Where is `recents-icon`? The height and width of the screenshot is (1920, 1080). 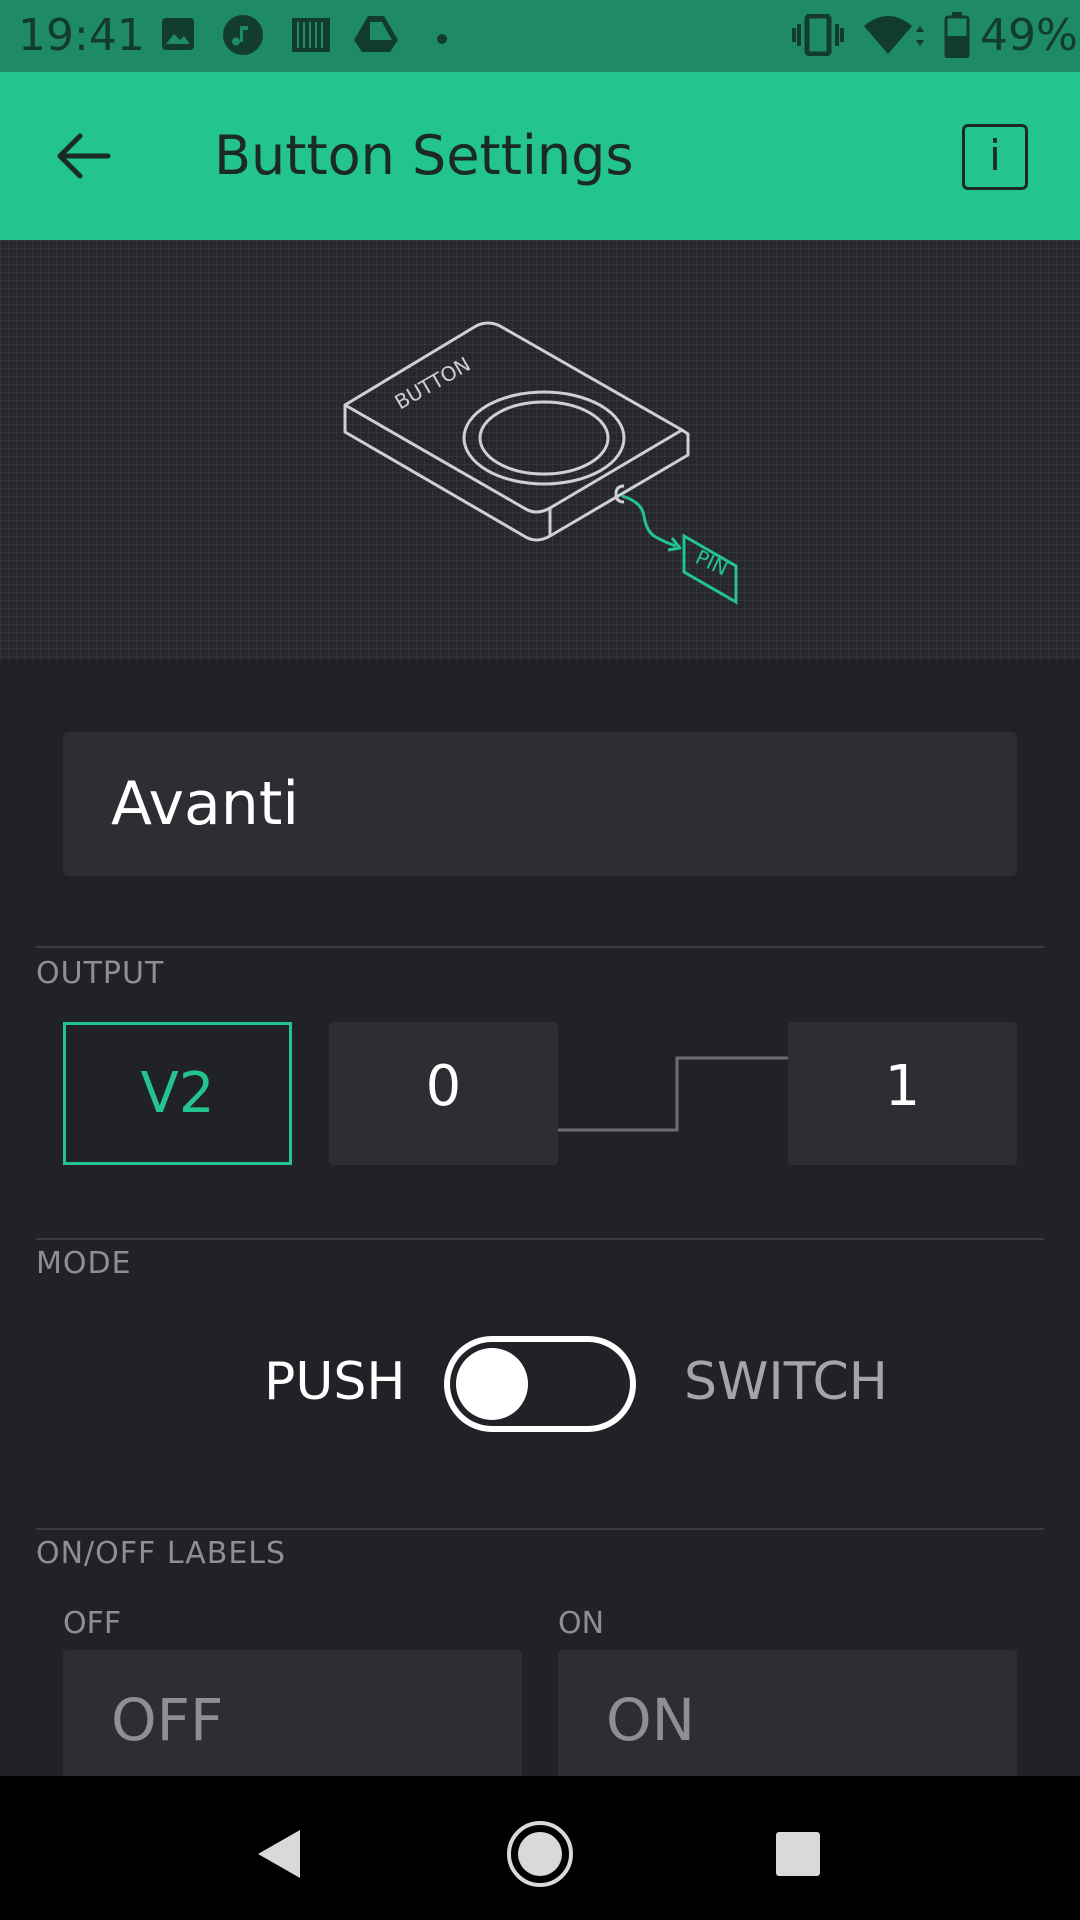 recents-icon is located at coordinates (798, 1854).